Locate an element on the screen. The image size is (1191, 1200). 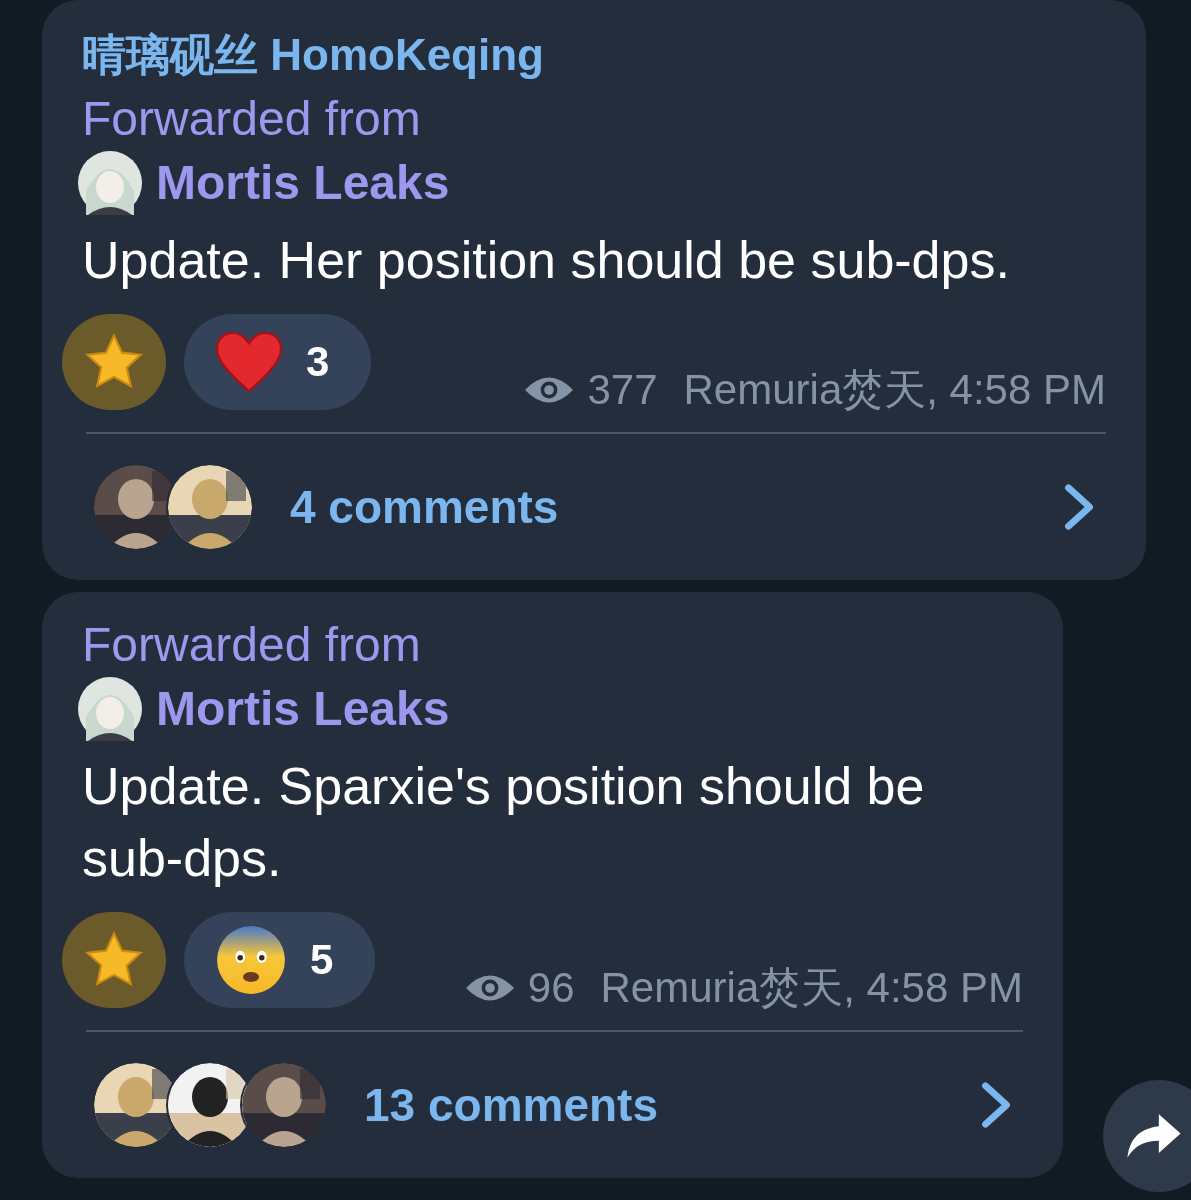
message-text: Update. Sparxie's position should be sub-dps. is located at coordinates (504, 822).